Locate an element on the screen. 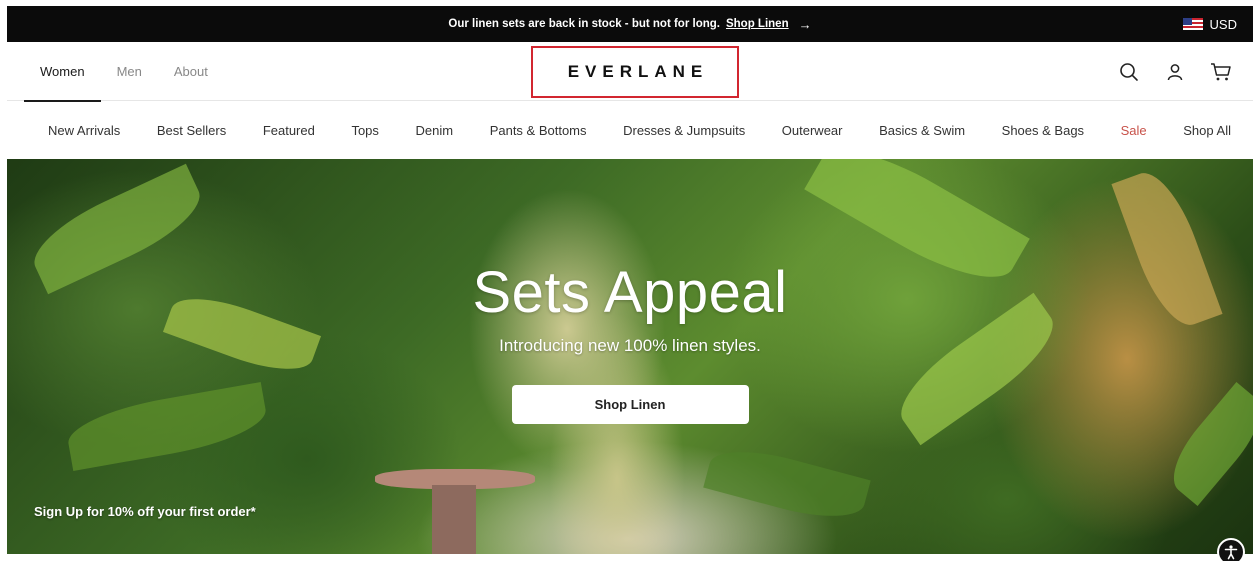  hero-subtitle: Introducing new 100% linen styles. is located at coordinates (630, 345).